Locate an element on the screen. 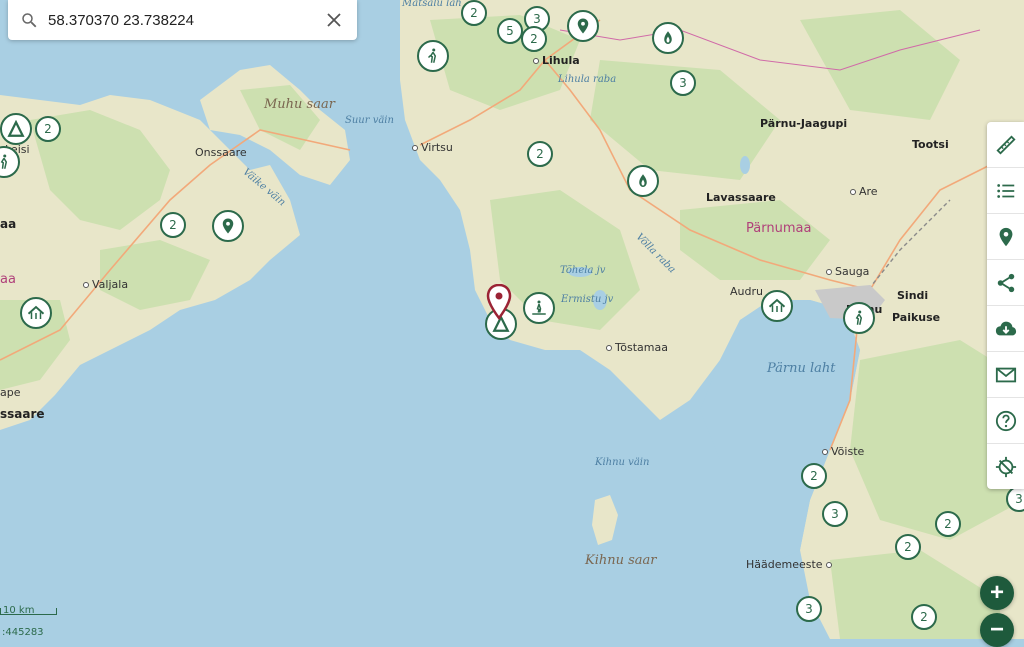 The height and width of the screenshot is (647, 1024). share-icon is located at coordinates (1005, 282).